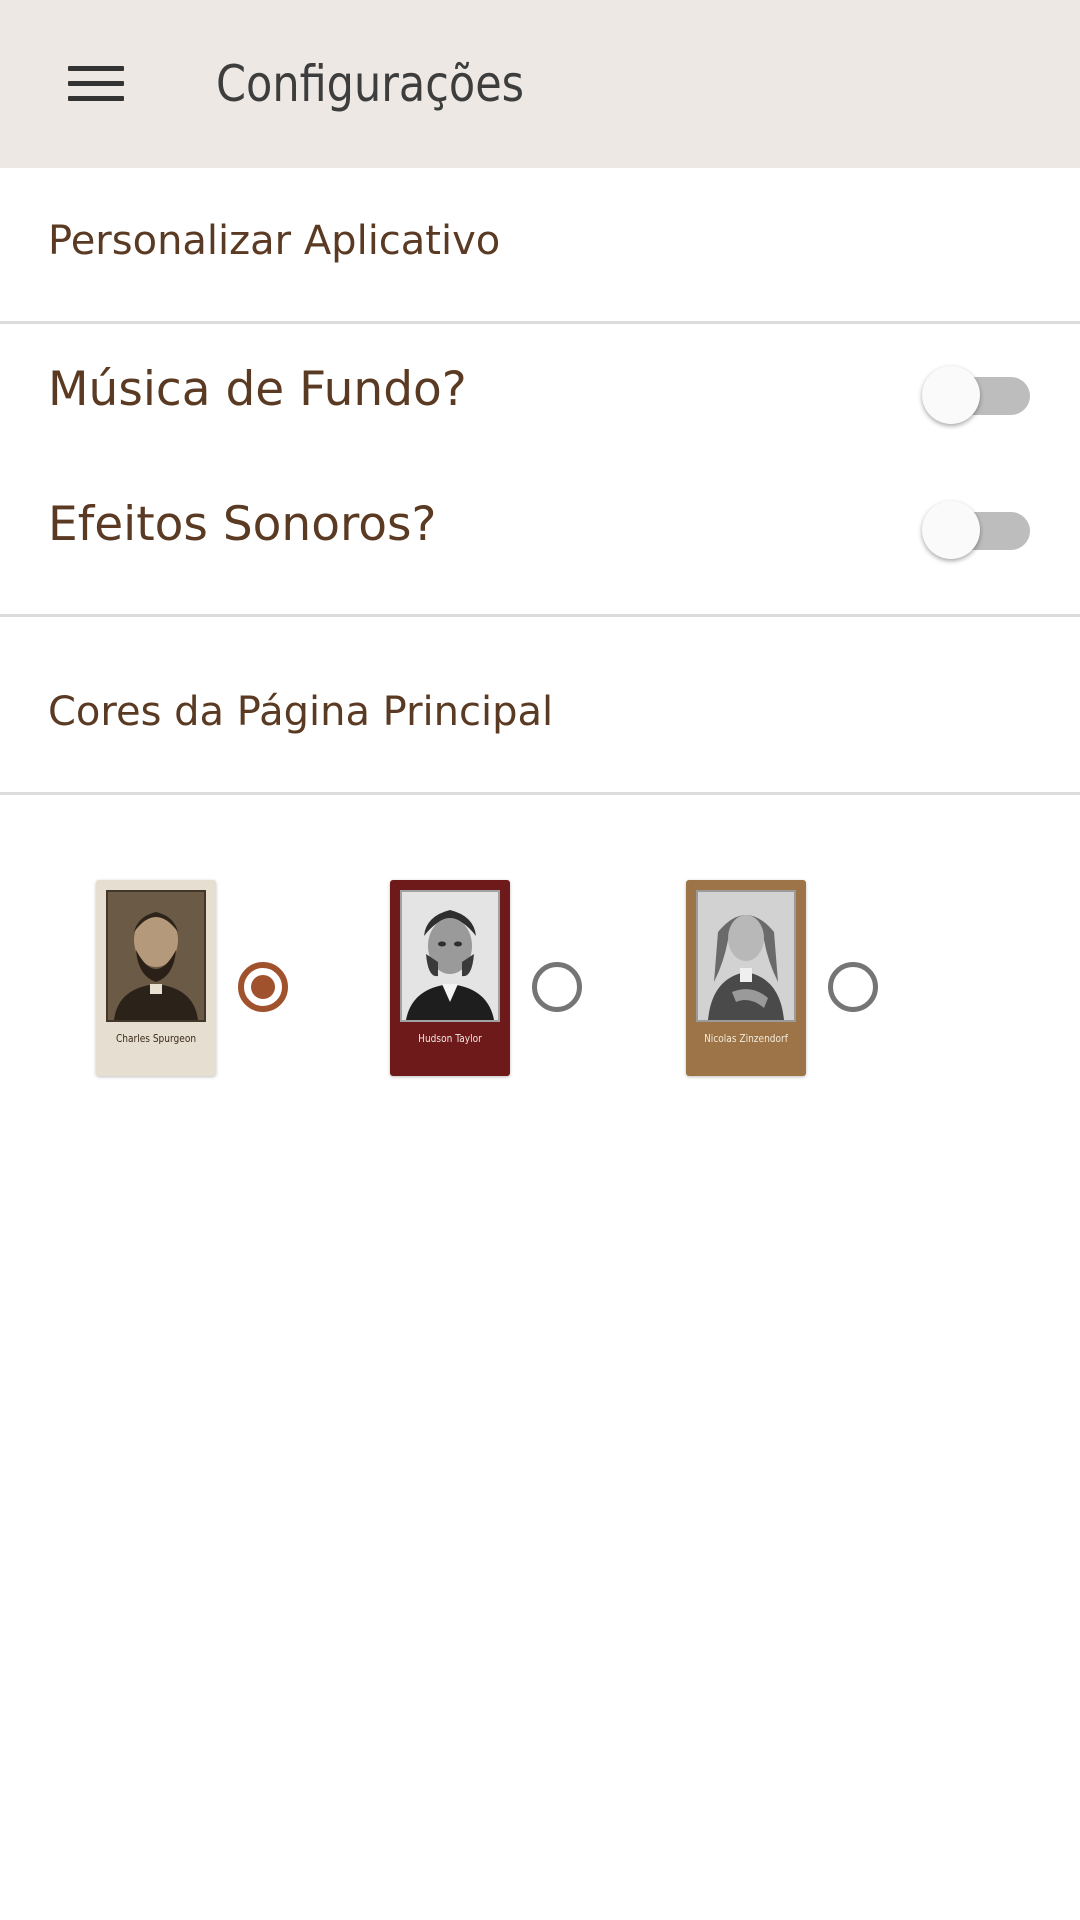 The image size is (1080, 1920). What do you see at coordinates (853, 987) in the screenshot?
I see `theme-radio-zinzendorf` at bounding box center [853, 987].